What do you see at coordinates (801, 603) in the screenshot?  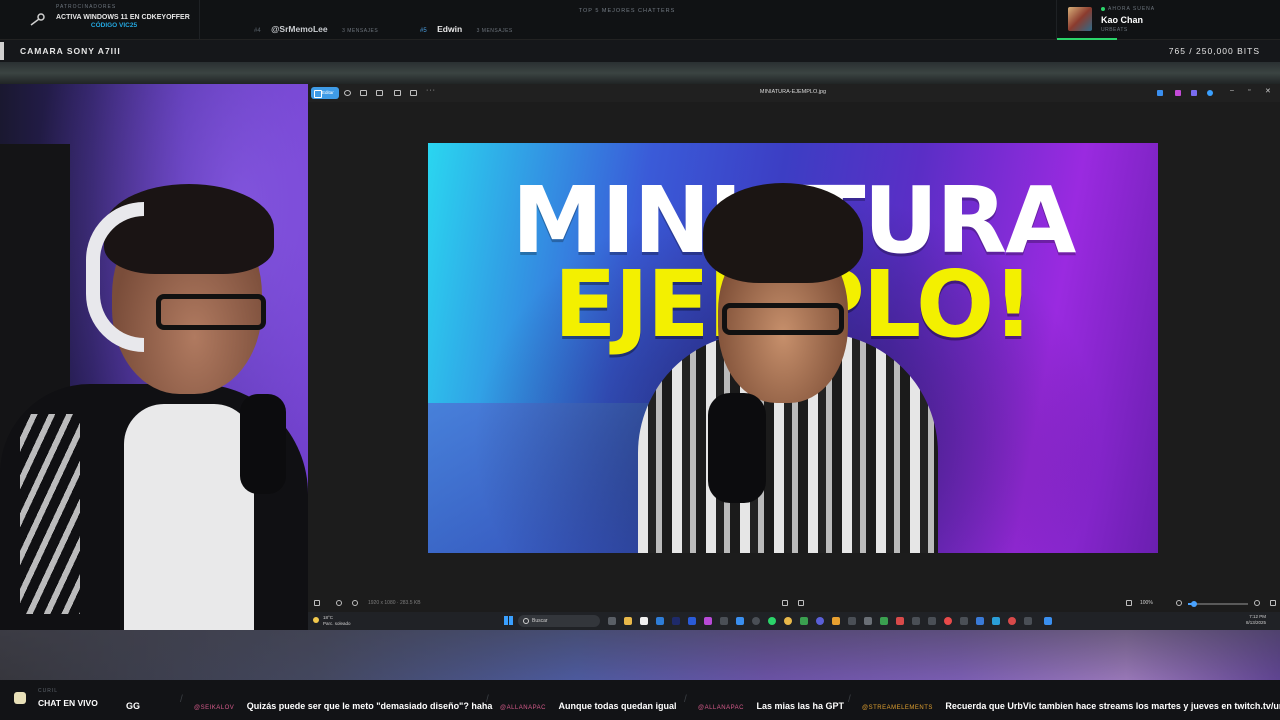 I see `compare-icon` at bounding box center [801, 603].